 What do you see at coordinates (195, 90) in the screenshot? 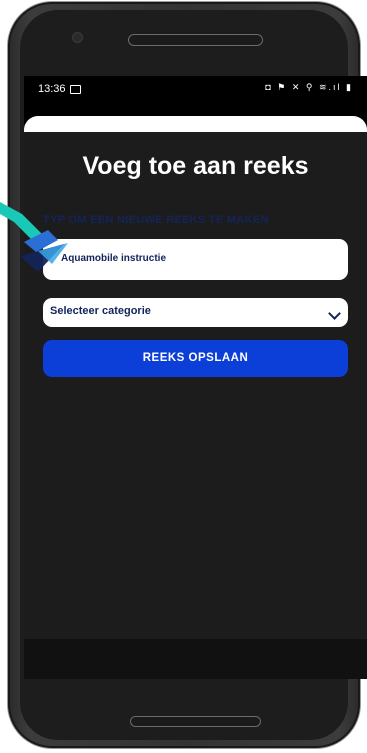
I see `status-bar: 13:36 ◘ ⚑ ✕ ⚲ ≋.ıl ▮` at bounding box center [195, 90].